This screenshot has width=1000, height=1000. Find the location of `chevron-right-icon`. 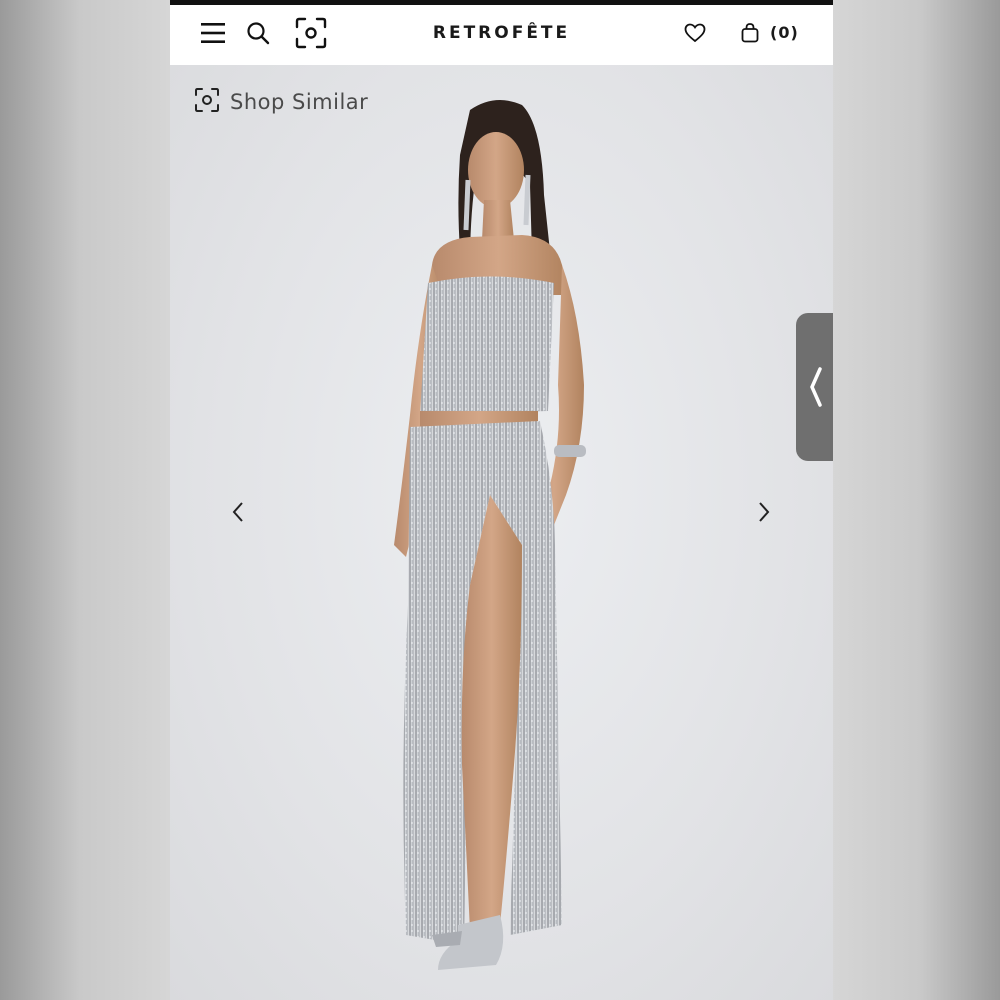

chevron-right-icon is located at coordinates (764, 512).